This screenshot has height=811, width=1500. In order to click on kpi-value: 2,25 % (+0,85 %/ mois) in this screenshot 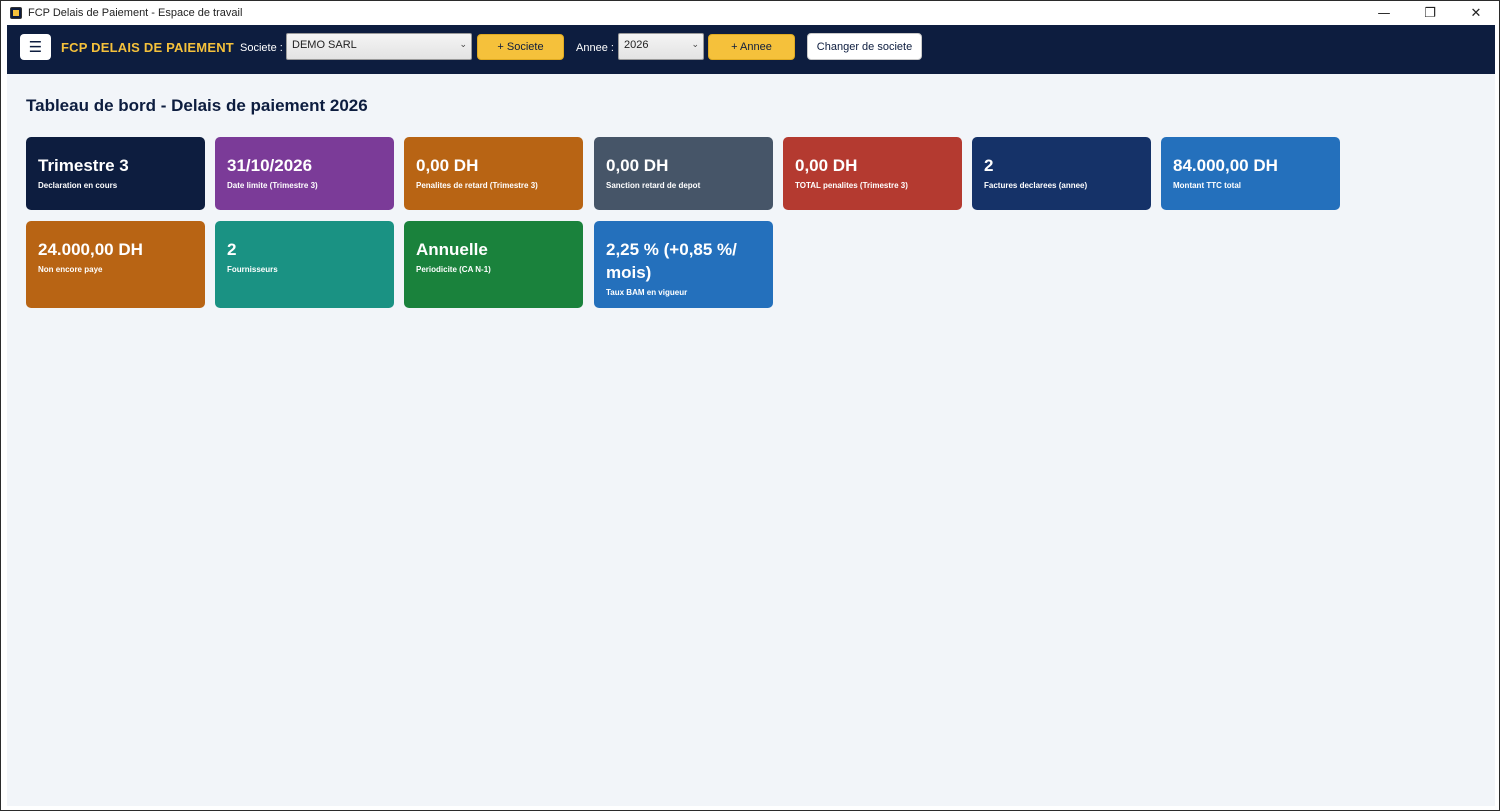, I will do `click(671, 261)`.